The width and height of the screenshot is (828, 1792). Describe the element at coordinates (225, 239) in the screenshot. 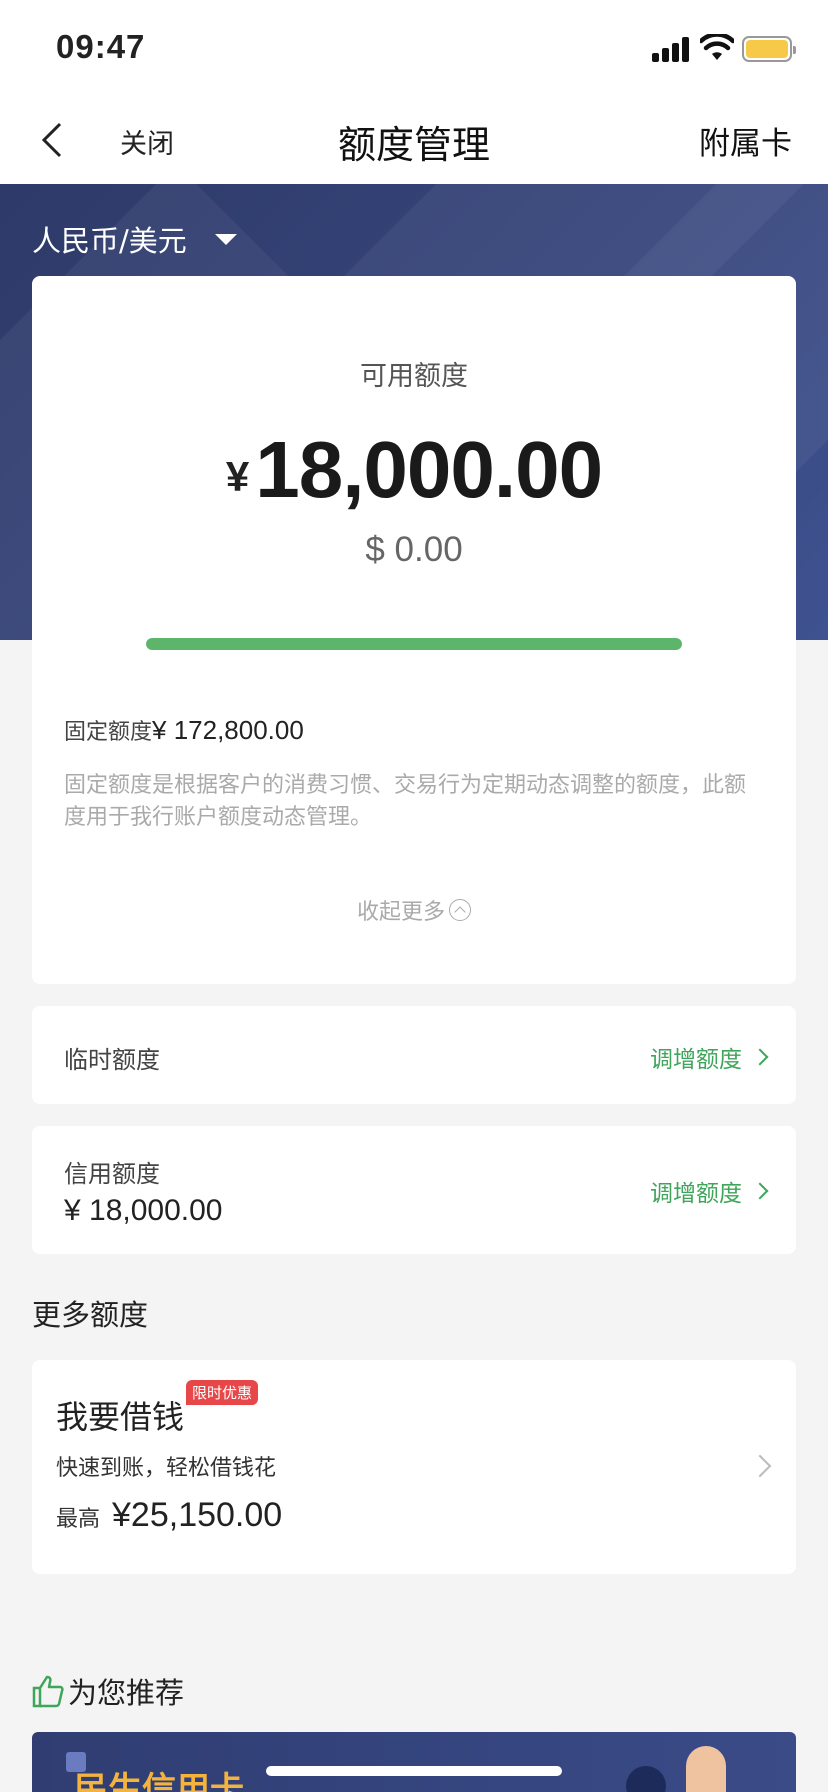

I see `caret-down-icon` at that location.